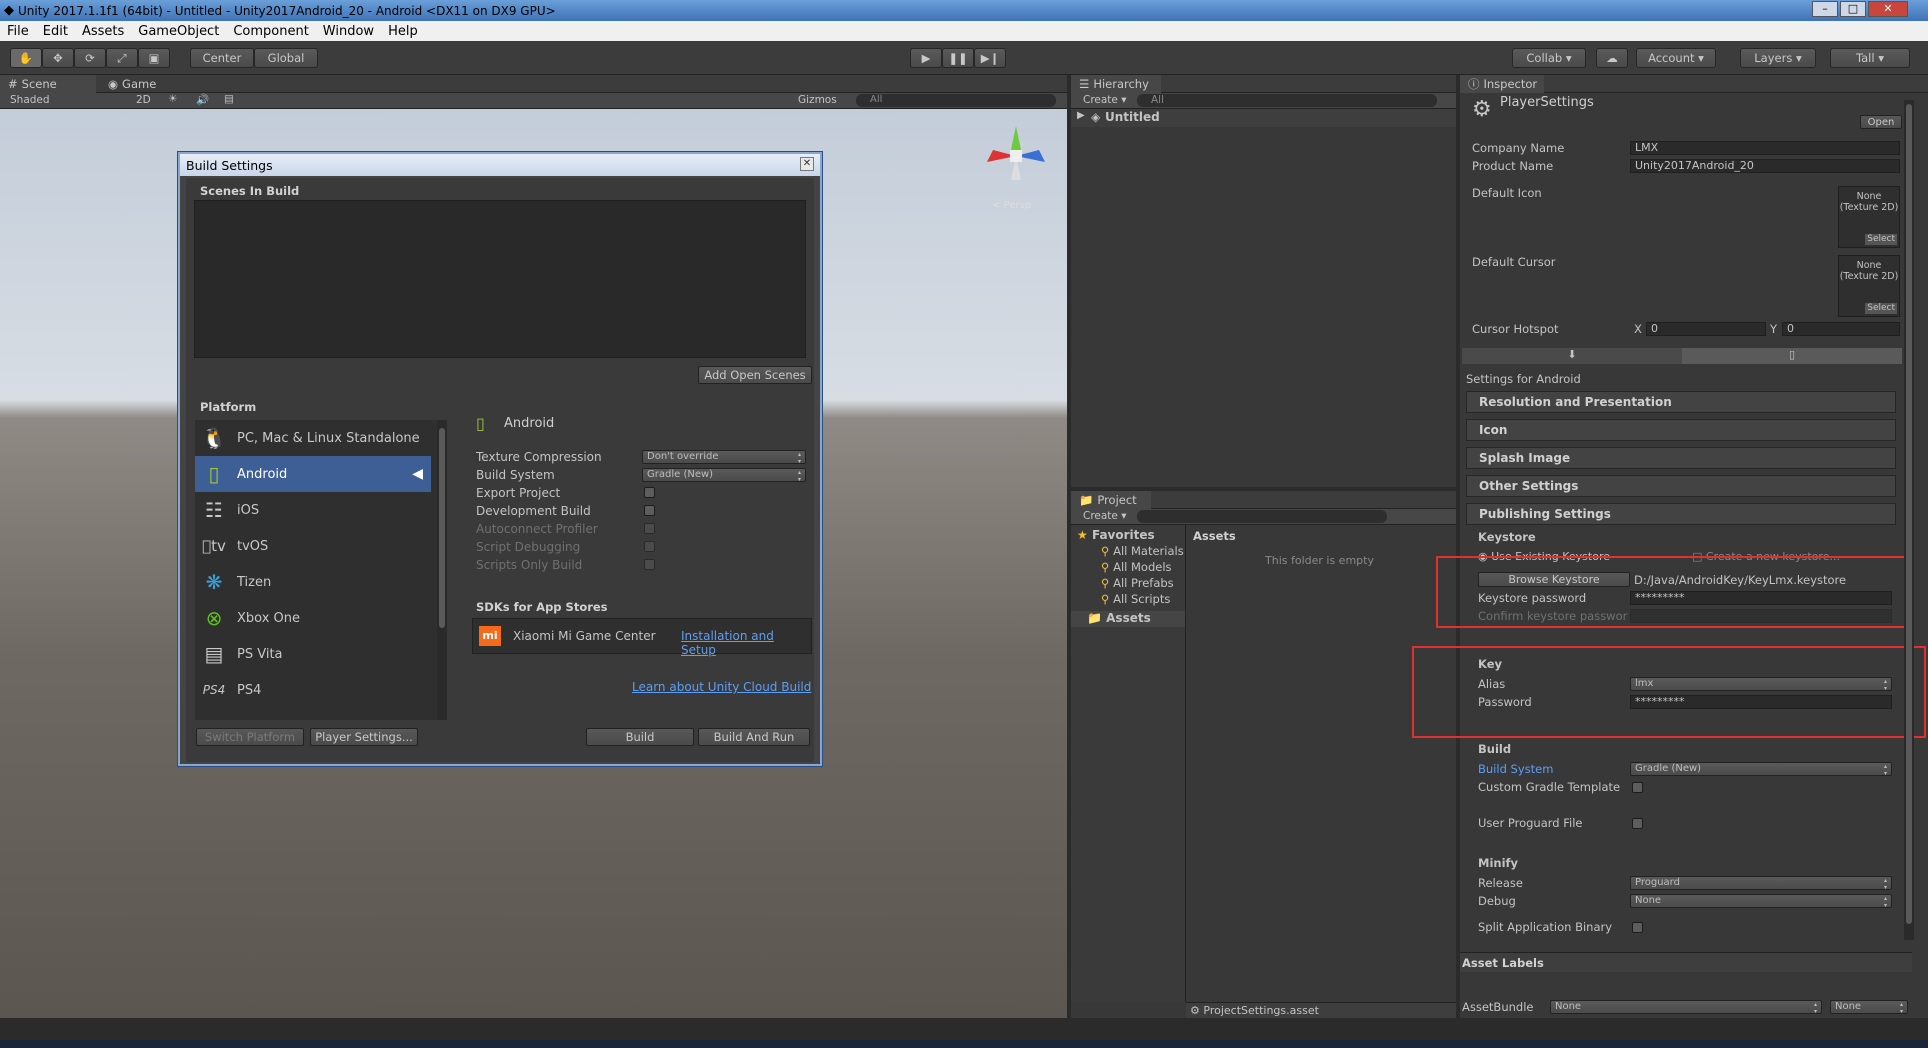 This screenshot has width=1928, height=1048. Describe the element at coordinates (1841, 329) in the screenshot. I see `hotspot-y-input: 0` at that location.